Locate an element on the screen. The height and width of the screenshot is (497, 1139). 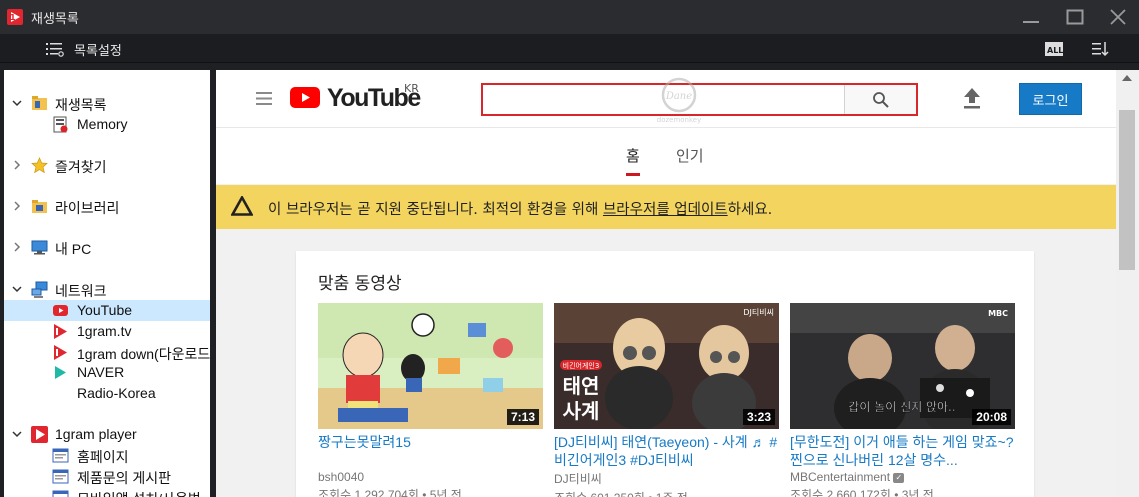
tree-item-my-pc: 내 PC is located at coordinates (107, 247).